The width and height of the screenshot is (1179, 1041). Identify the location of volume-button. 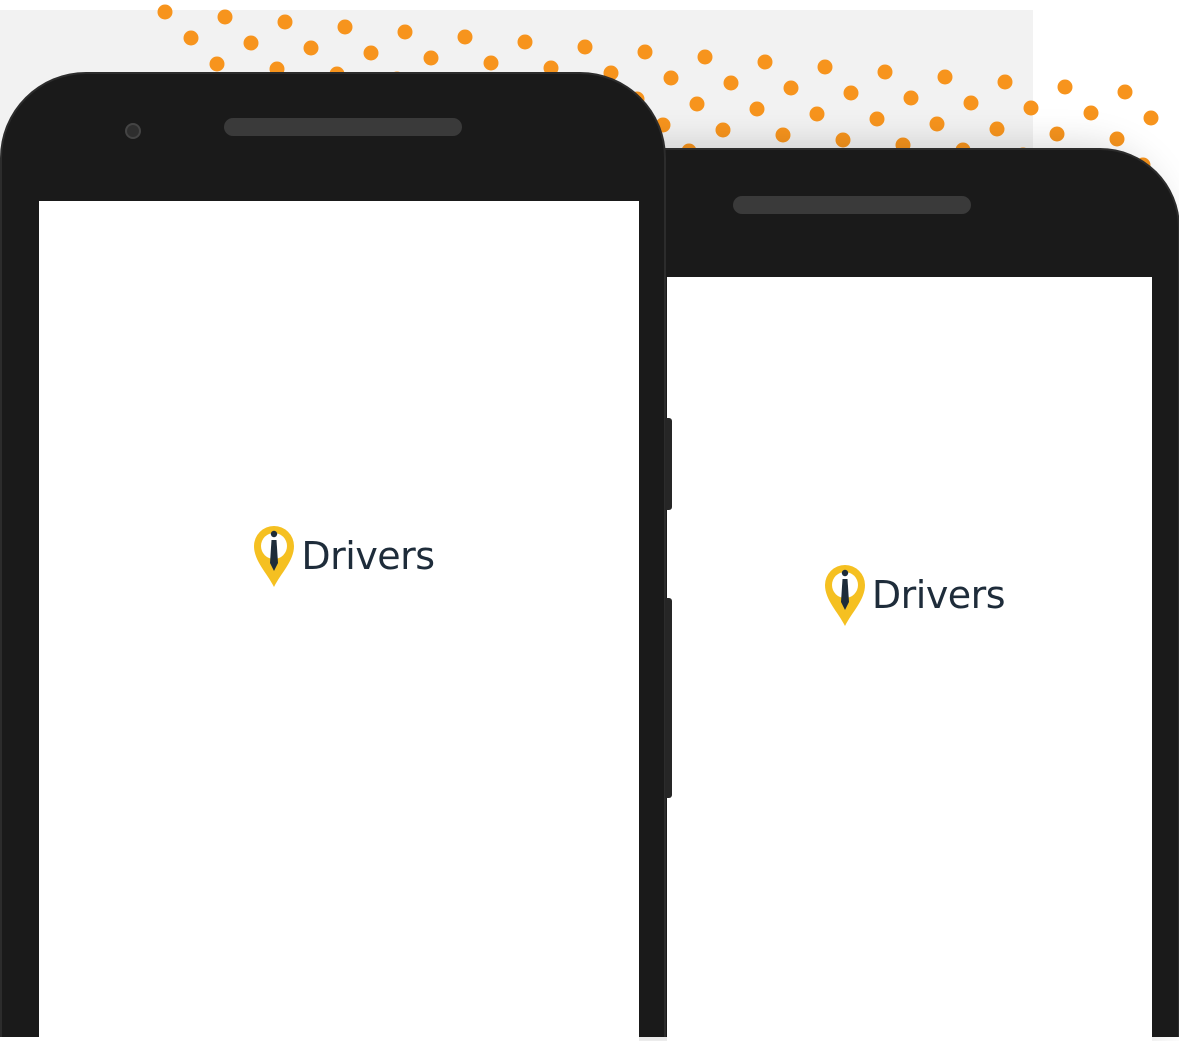
(668, 464).